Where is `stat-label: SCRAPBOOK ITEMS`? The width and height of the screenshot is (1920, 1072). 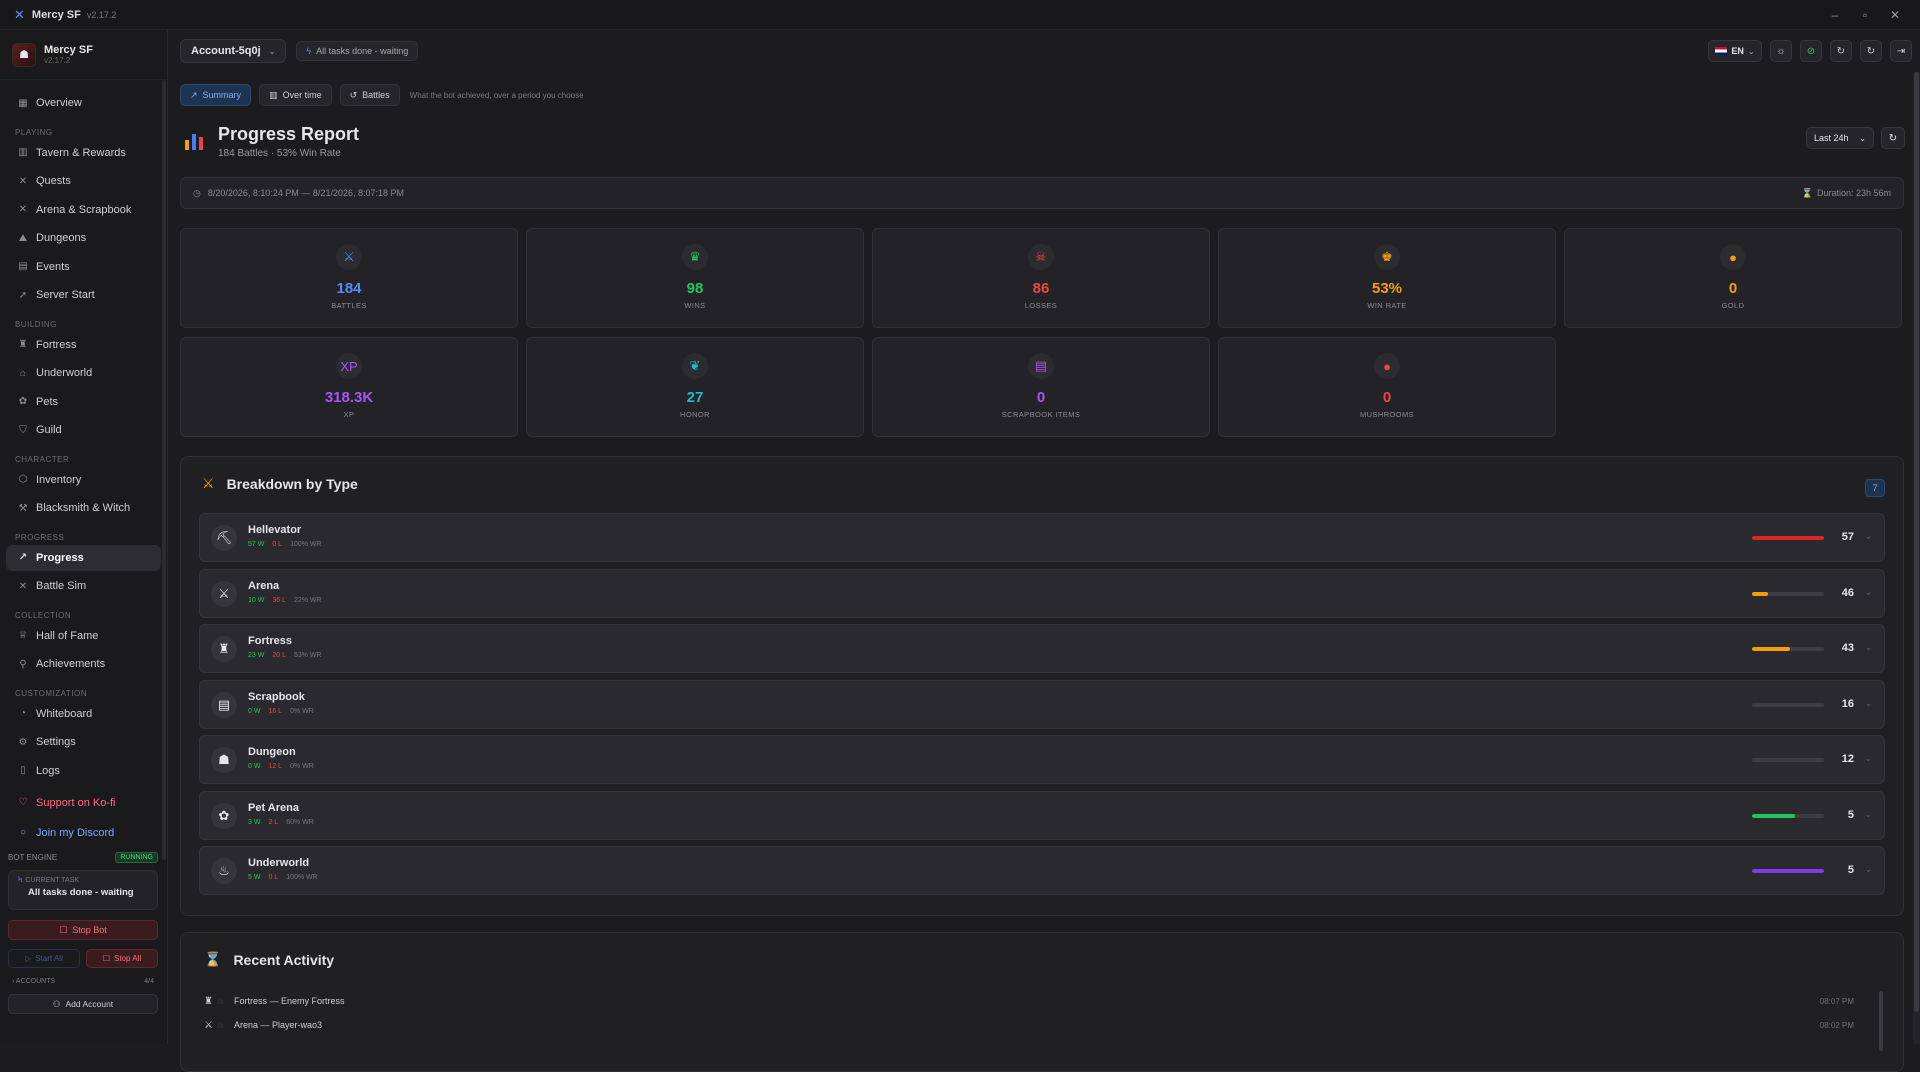 stat-label: SCRAPBOOK ITEMS is located at coordinates (1041, 414).